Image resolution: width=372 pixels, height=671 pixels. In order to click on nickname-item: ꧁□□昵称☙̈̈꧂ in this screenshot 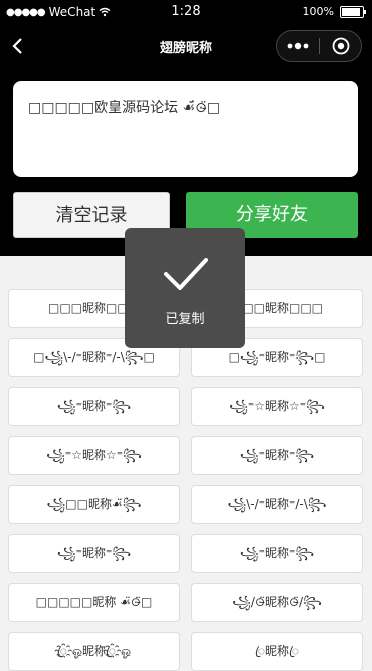, I will do `click(94, 504)`.